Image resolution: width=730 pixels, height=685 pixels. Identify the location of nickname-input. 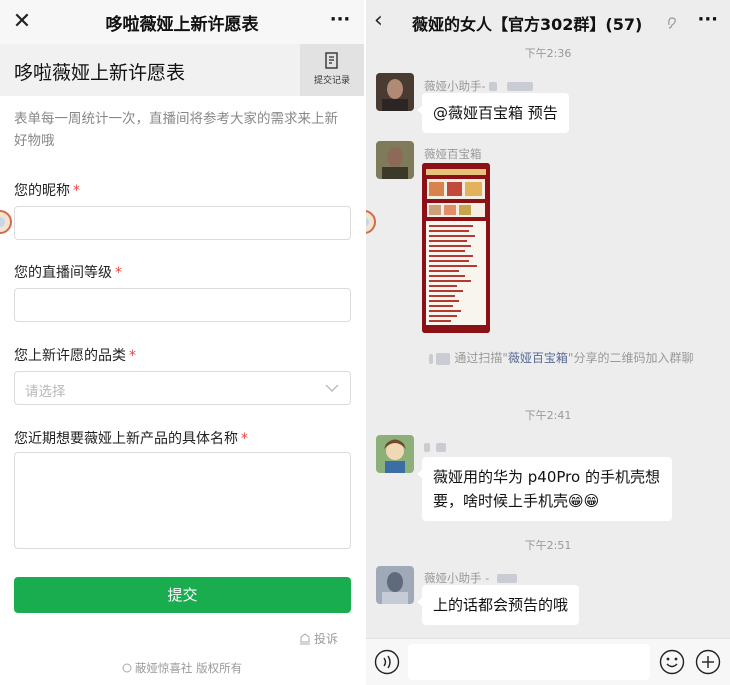
(182, 223).